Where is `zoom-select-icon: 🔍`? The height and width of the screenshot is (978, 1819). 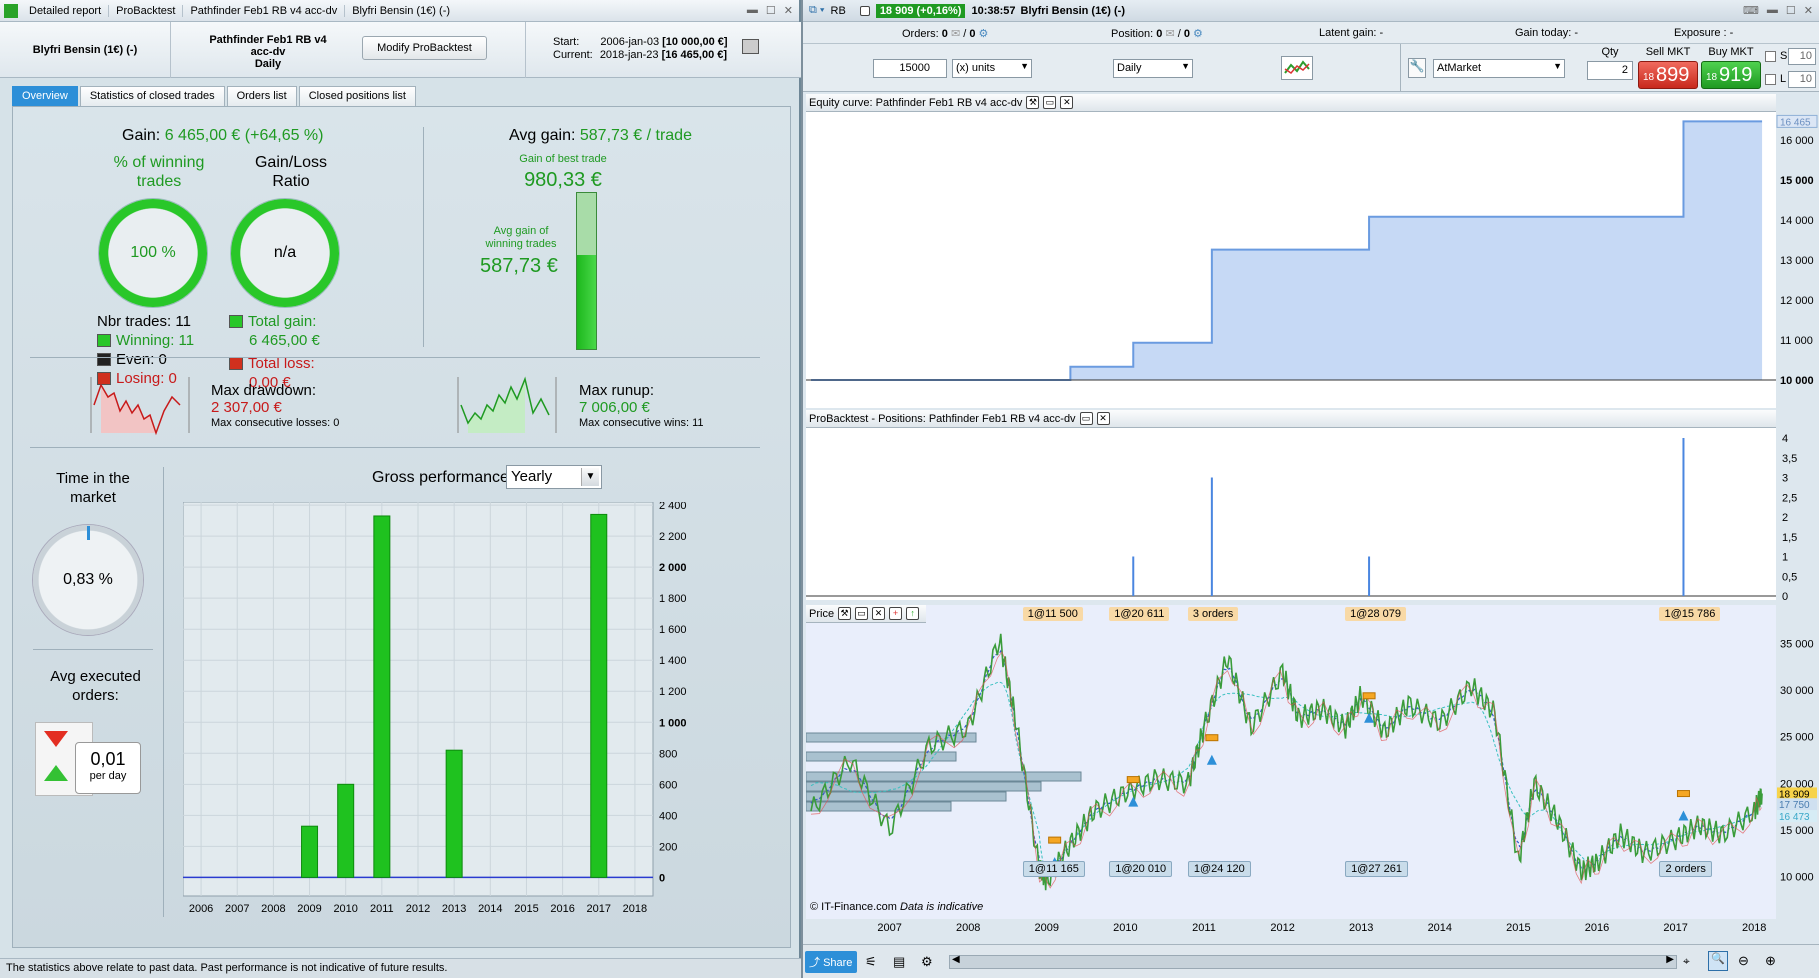
zoom-select-icon: 🔍 is located at coordinates (1718, 961).